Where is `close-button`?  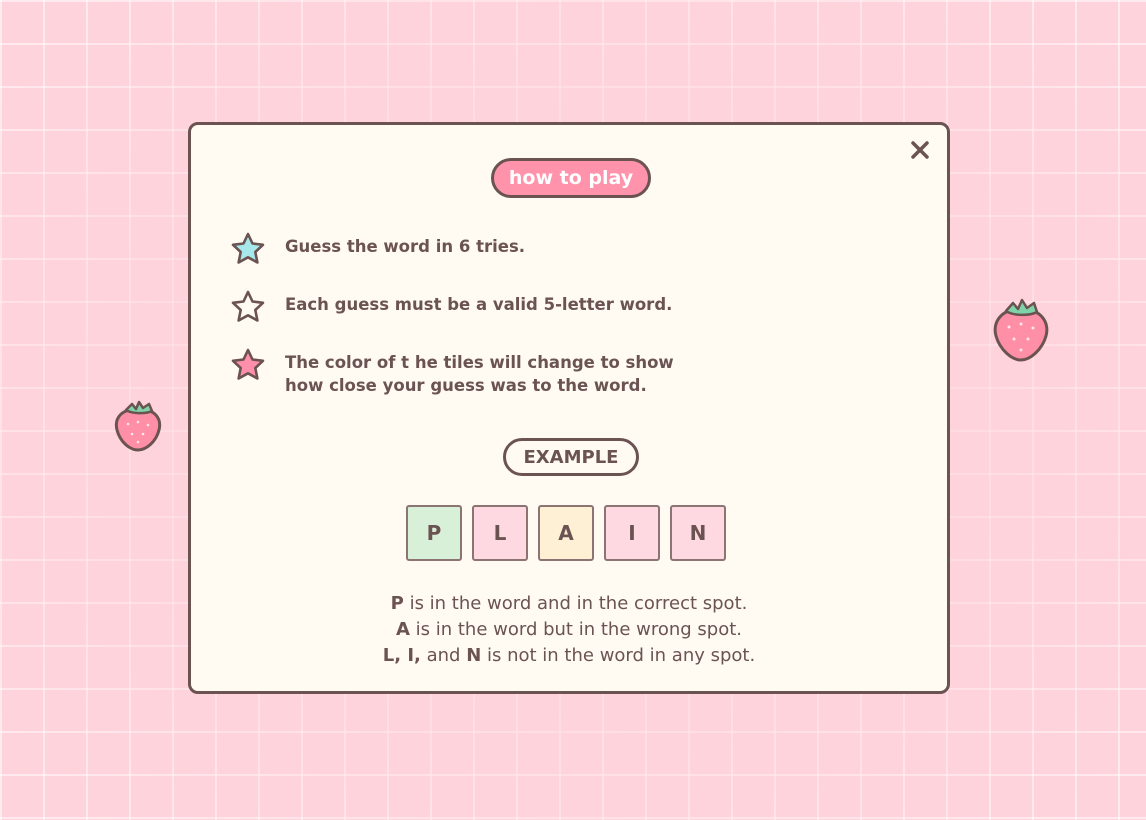
close-button is located at coordinates (920, 150).